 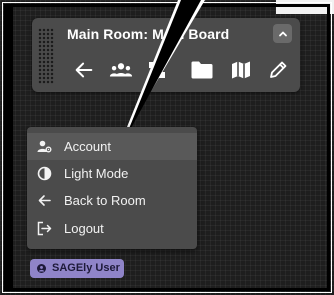 What do you see at coordinates (112, 146) in the screenshot?
I see `menu-item-account: Account` at bounding box center [112, 146].